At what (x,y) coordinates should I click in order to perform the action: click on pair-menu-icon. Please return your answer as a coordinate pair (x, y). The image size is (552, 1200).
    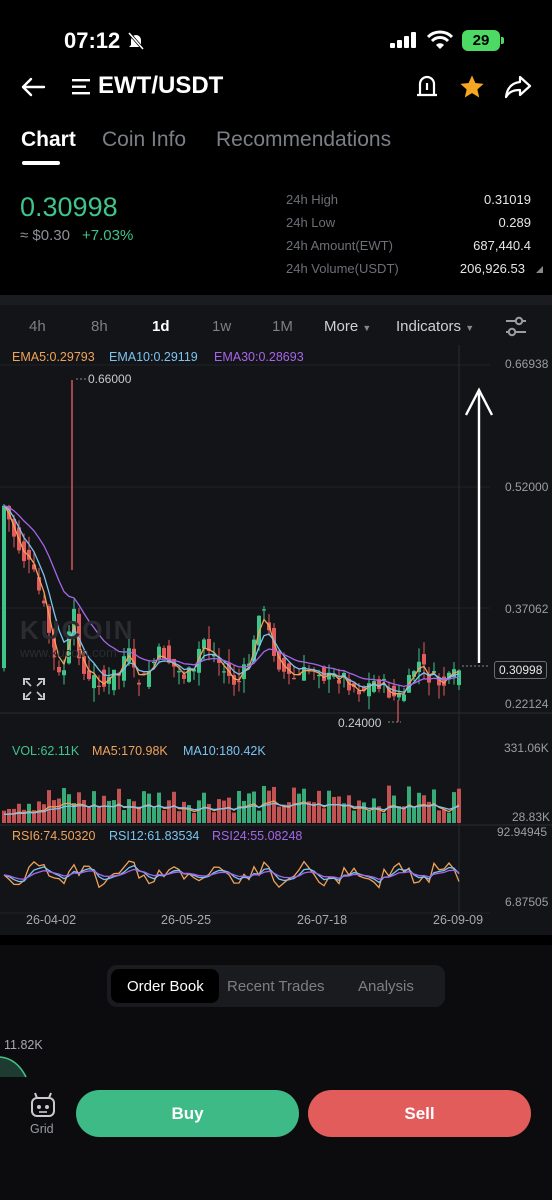
    Looking at the image, I should click on (82, 87).